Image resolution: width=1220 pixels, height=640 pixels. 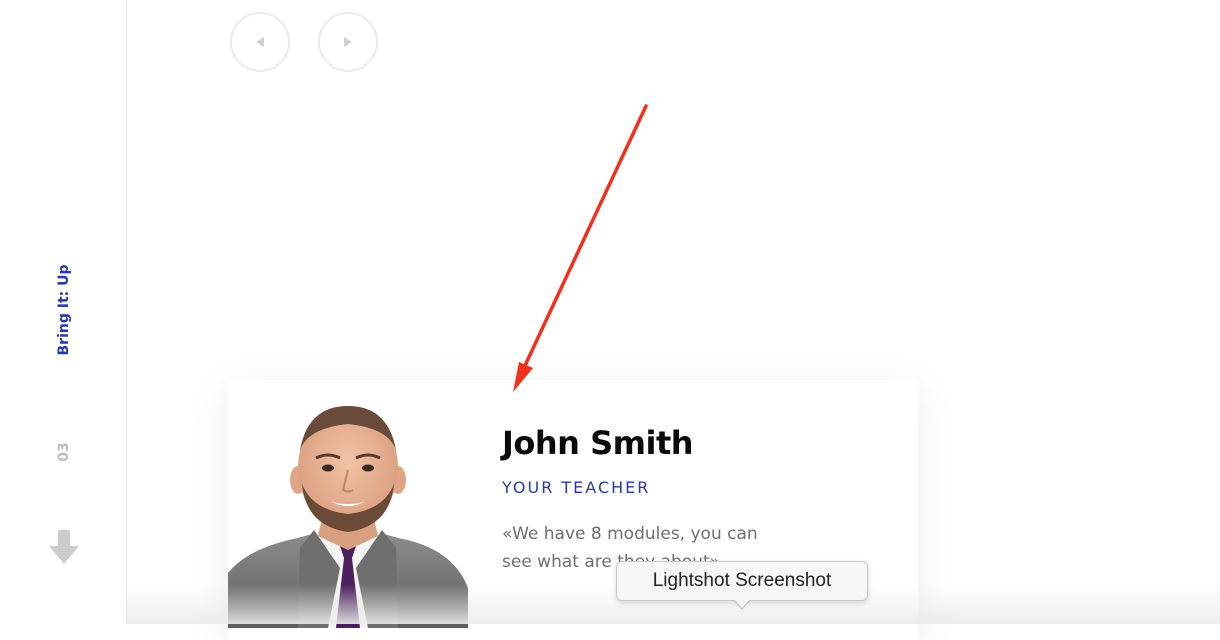 I want to click on next-button, so click(x=348, y=42).